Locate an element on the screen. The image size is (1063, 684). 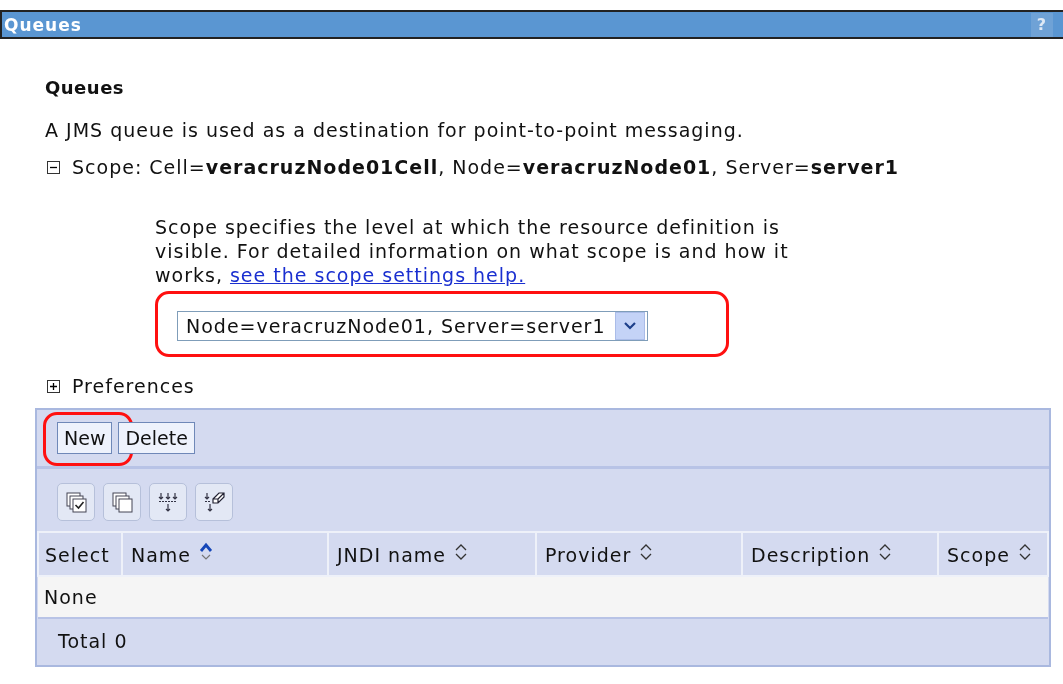
column-header: Scope is located at coordinates (993, 554).